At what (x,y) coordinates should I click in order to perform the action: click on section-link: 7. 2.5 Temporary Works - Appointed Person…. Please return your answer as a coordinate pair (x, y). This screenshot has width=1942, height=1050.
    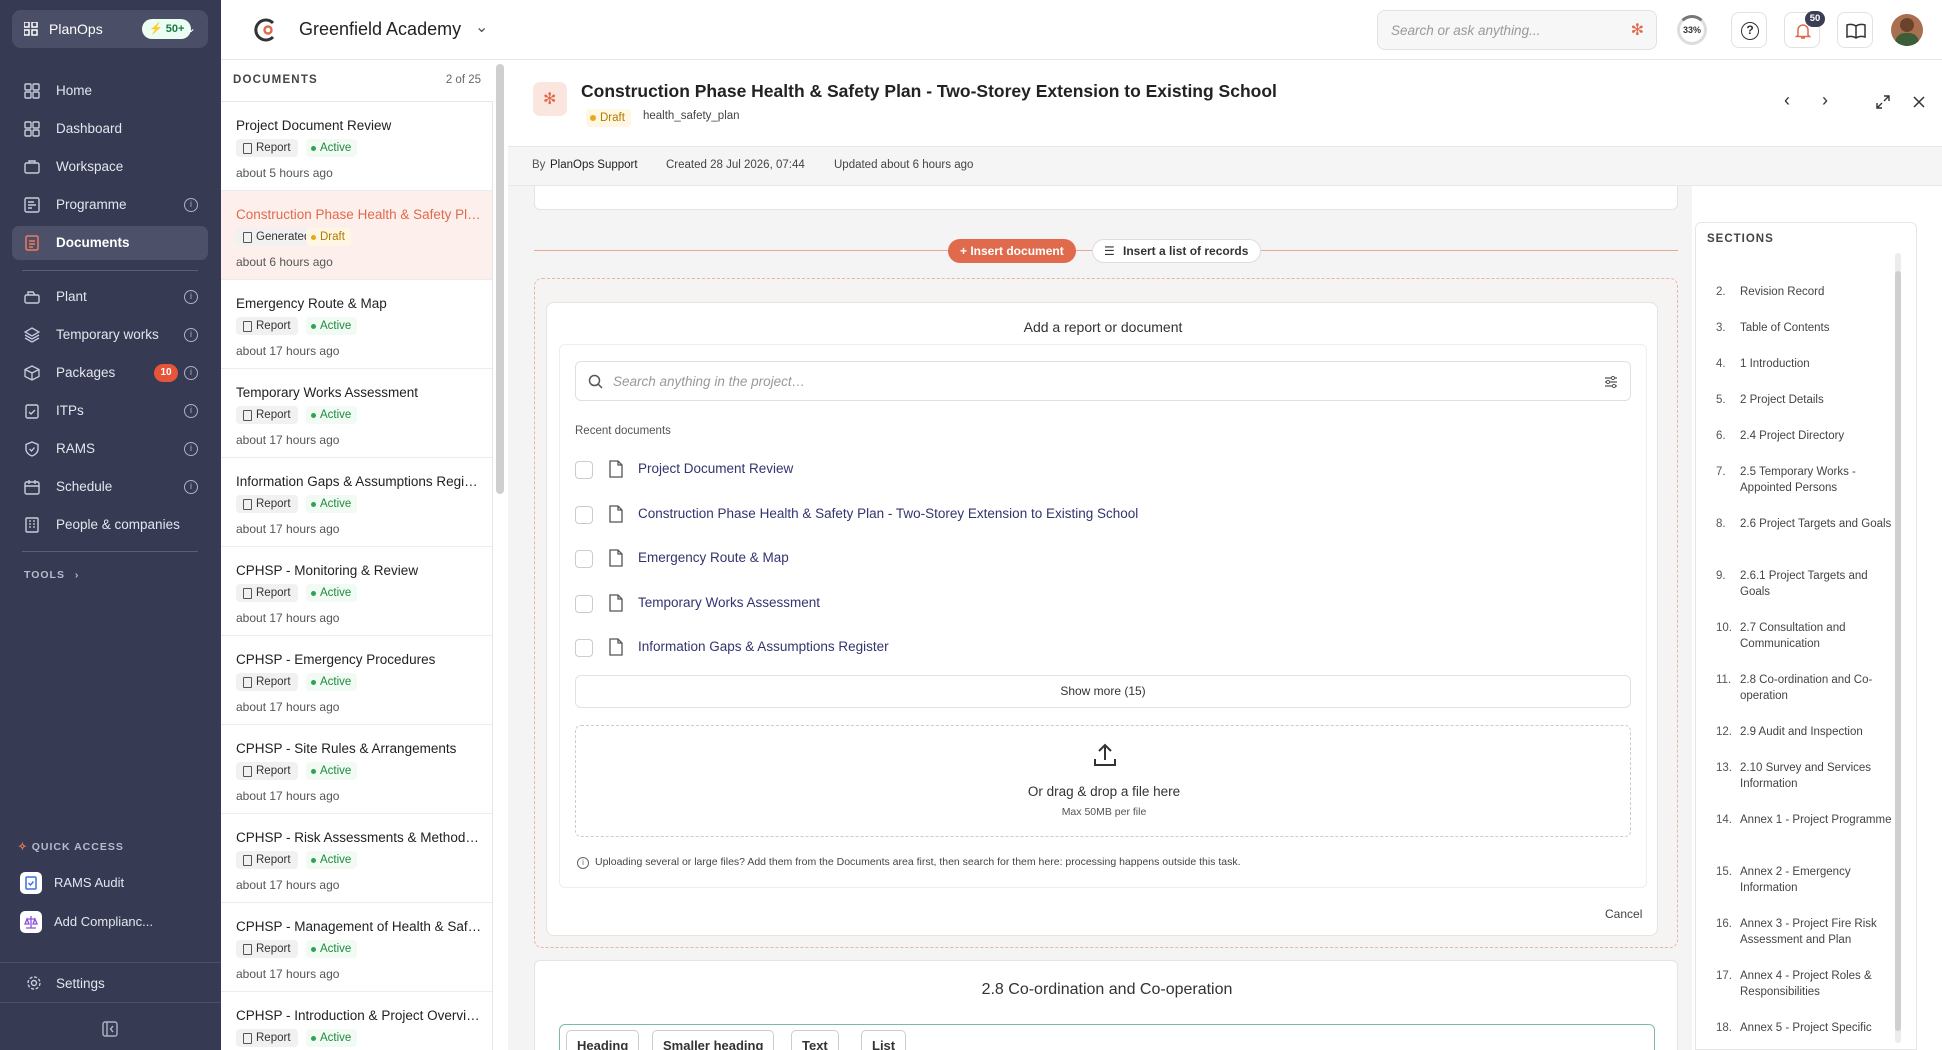
    Looking at the image, I should click on (1809, 479).